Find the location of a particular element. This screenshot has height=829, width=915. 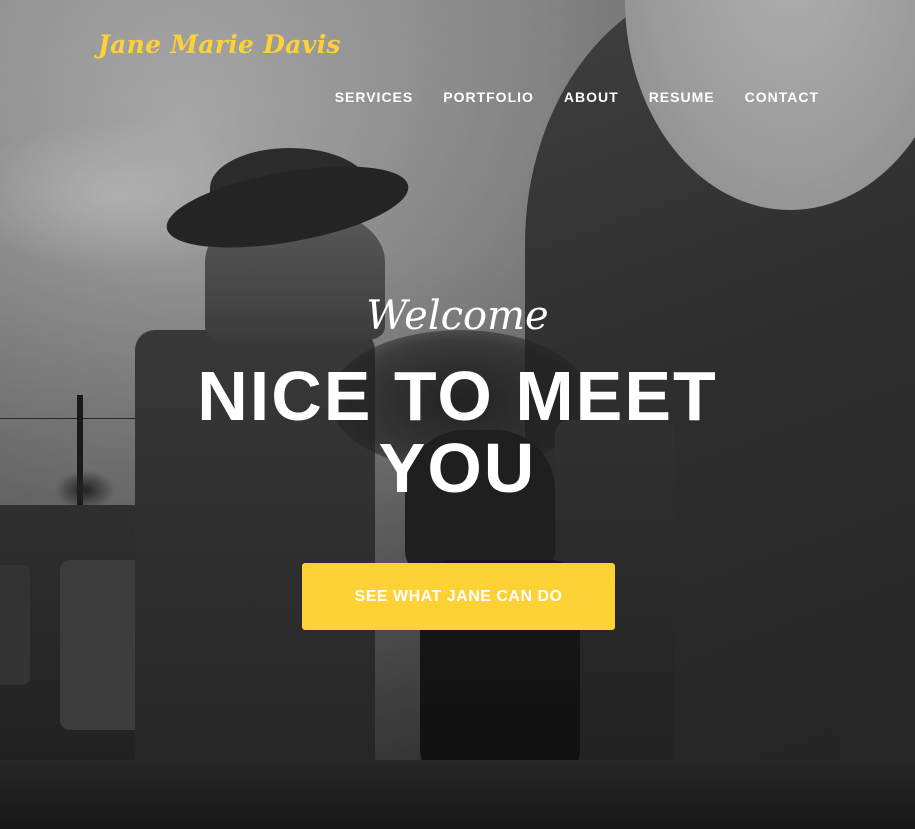

hero-lead-in: Welcome is located at coordinates (457, 316).